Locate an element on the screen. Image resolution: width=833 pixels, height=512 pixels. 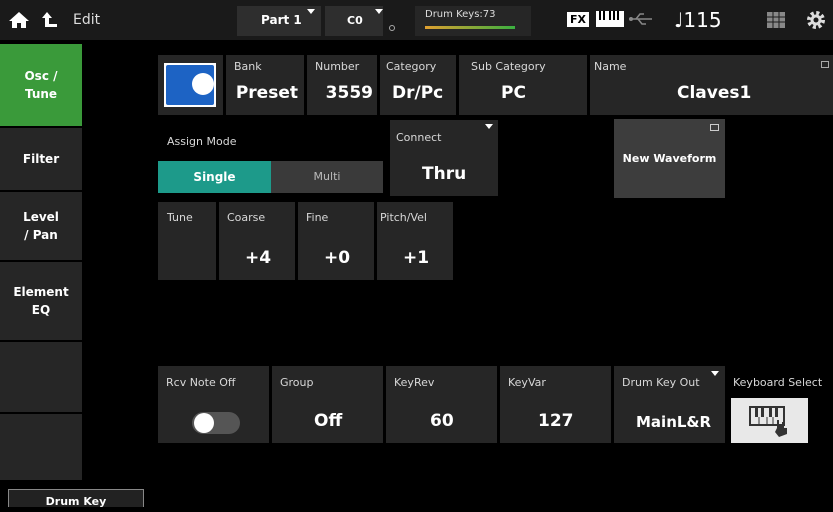
assign-single-button: Single is located at coordinates (214, 177).